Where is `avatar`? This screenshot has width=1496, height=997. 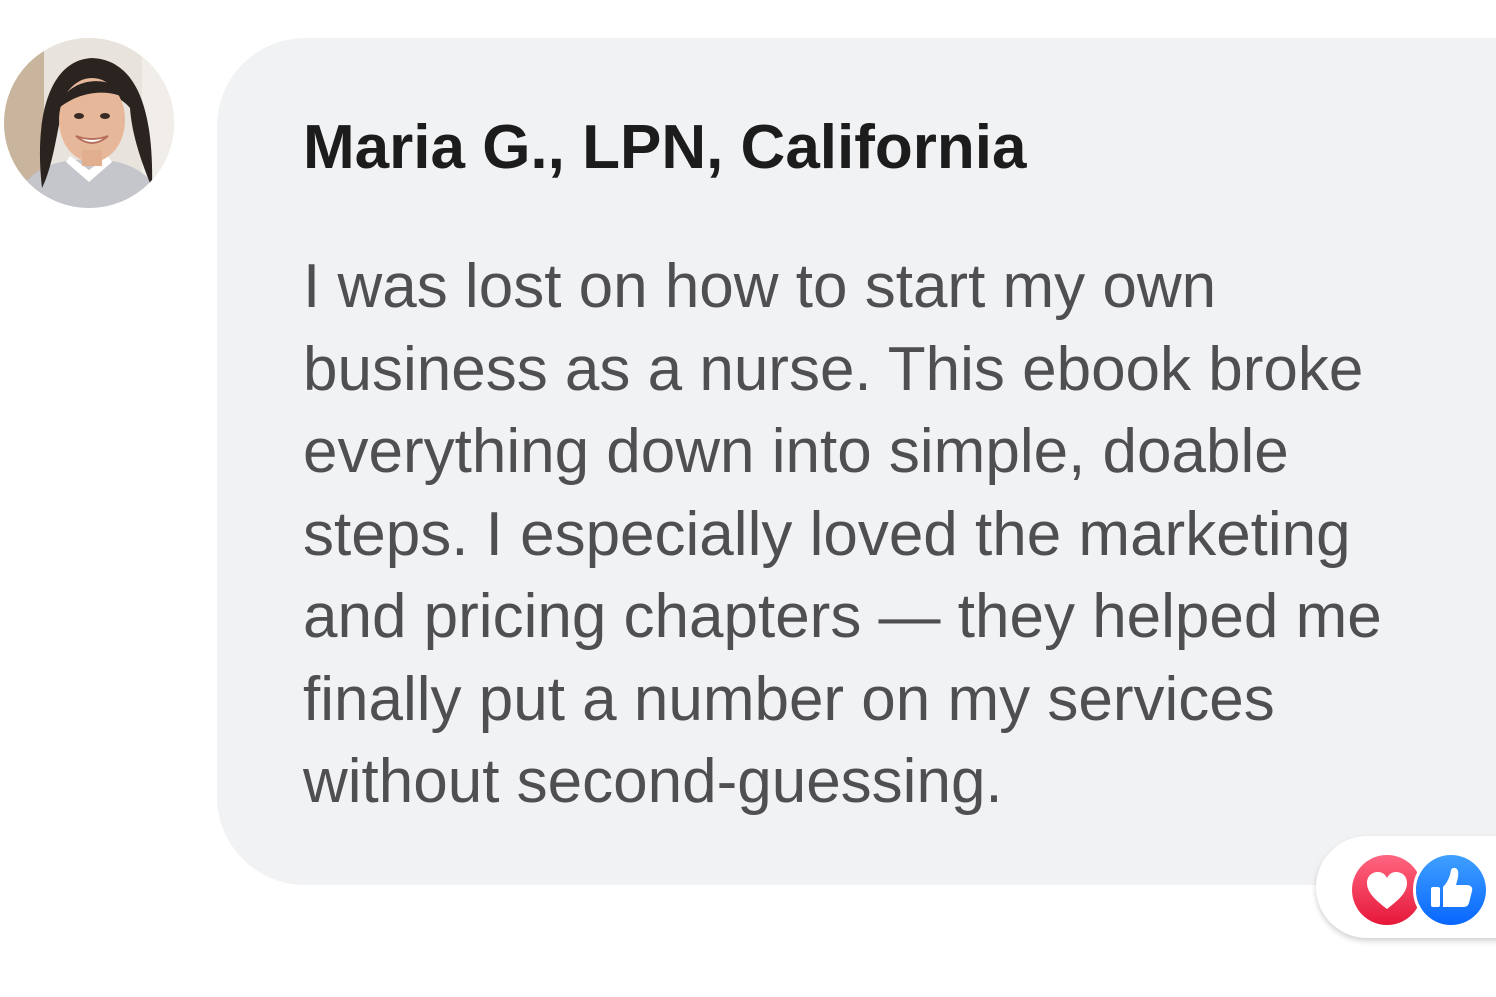 avatar is located at coordinates (89, 123).